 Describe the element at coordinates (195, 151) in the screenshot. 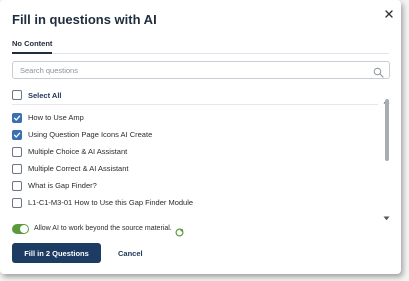

I see `list-item: Multiple Choice & AI Assistant` at that location.